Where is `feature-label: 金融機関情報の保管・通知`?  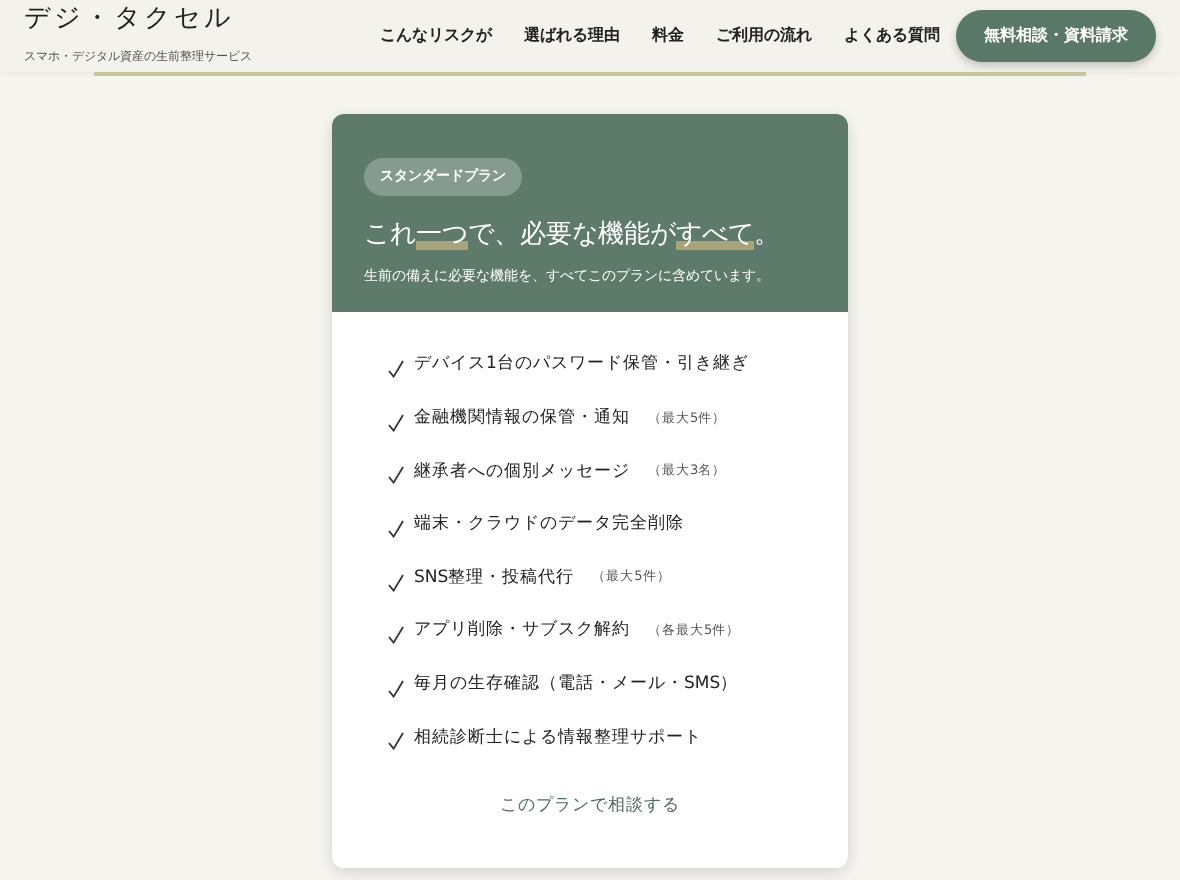
feature-label: 金融機関情報の保管・通知 is located at coordinates (522, 419).